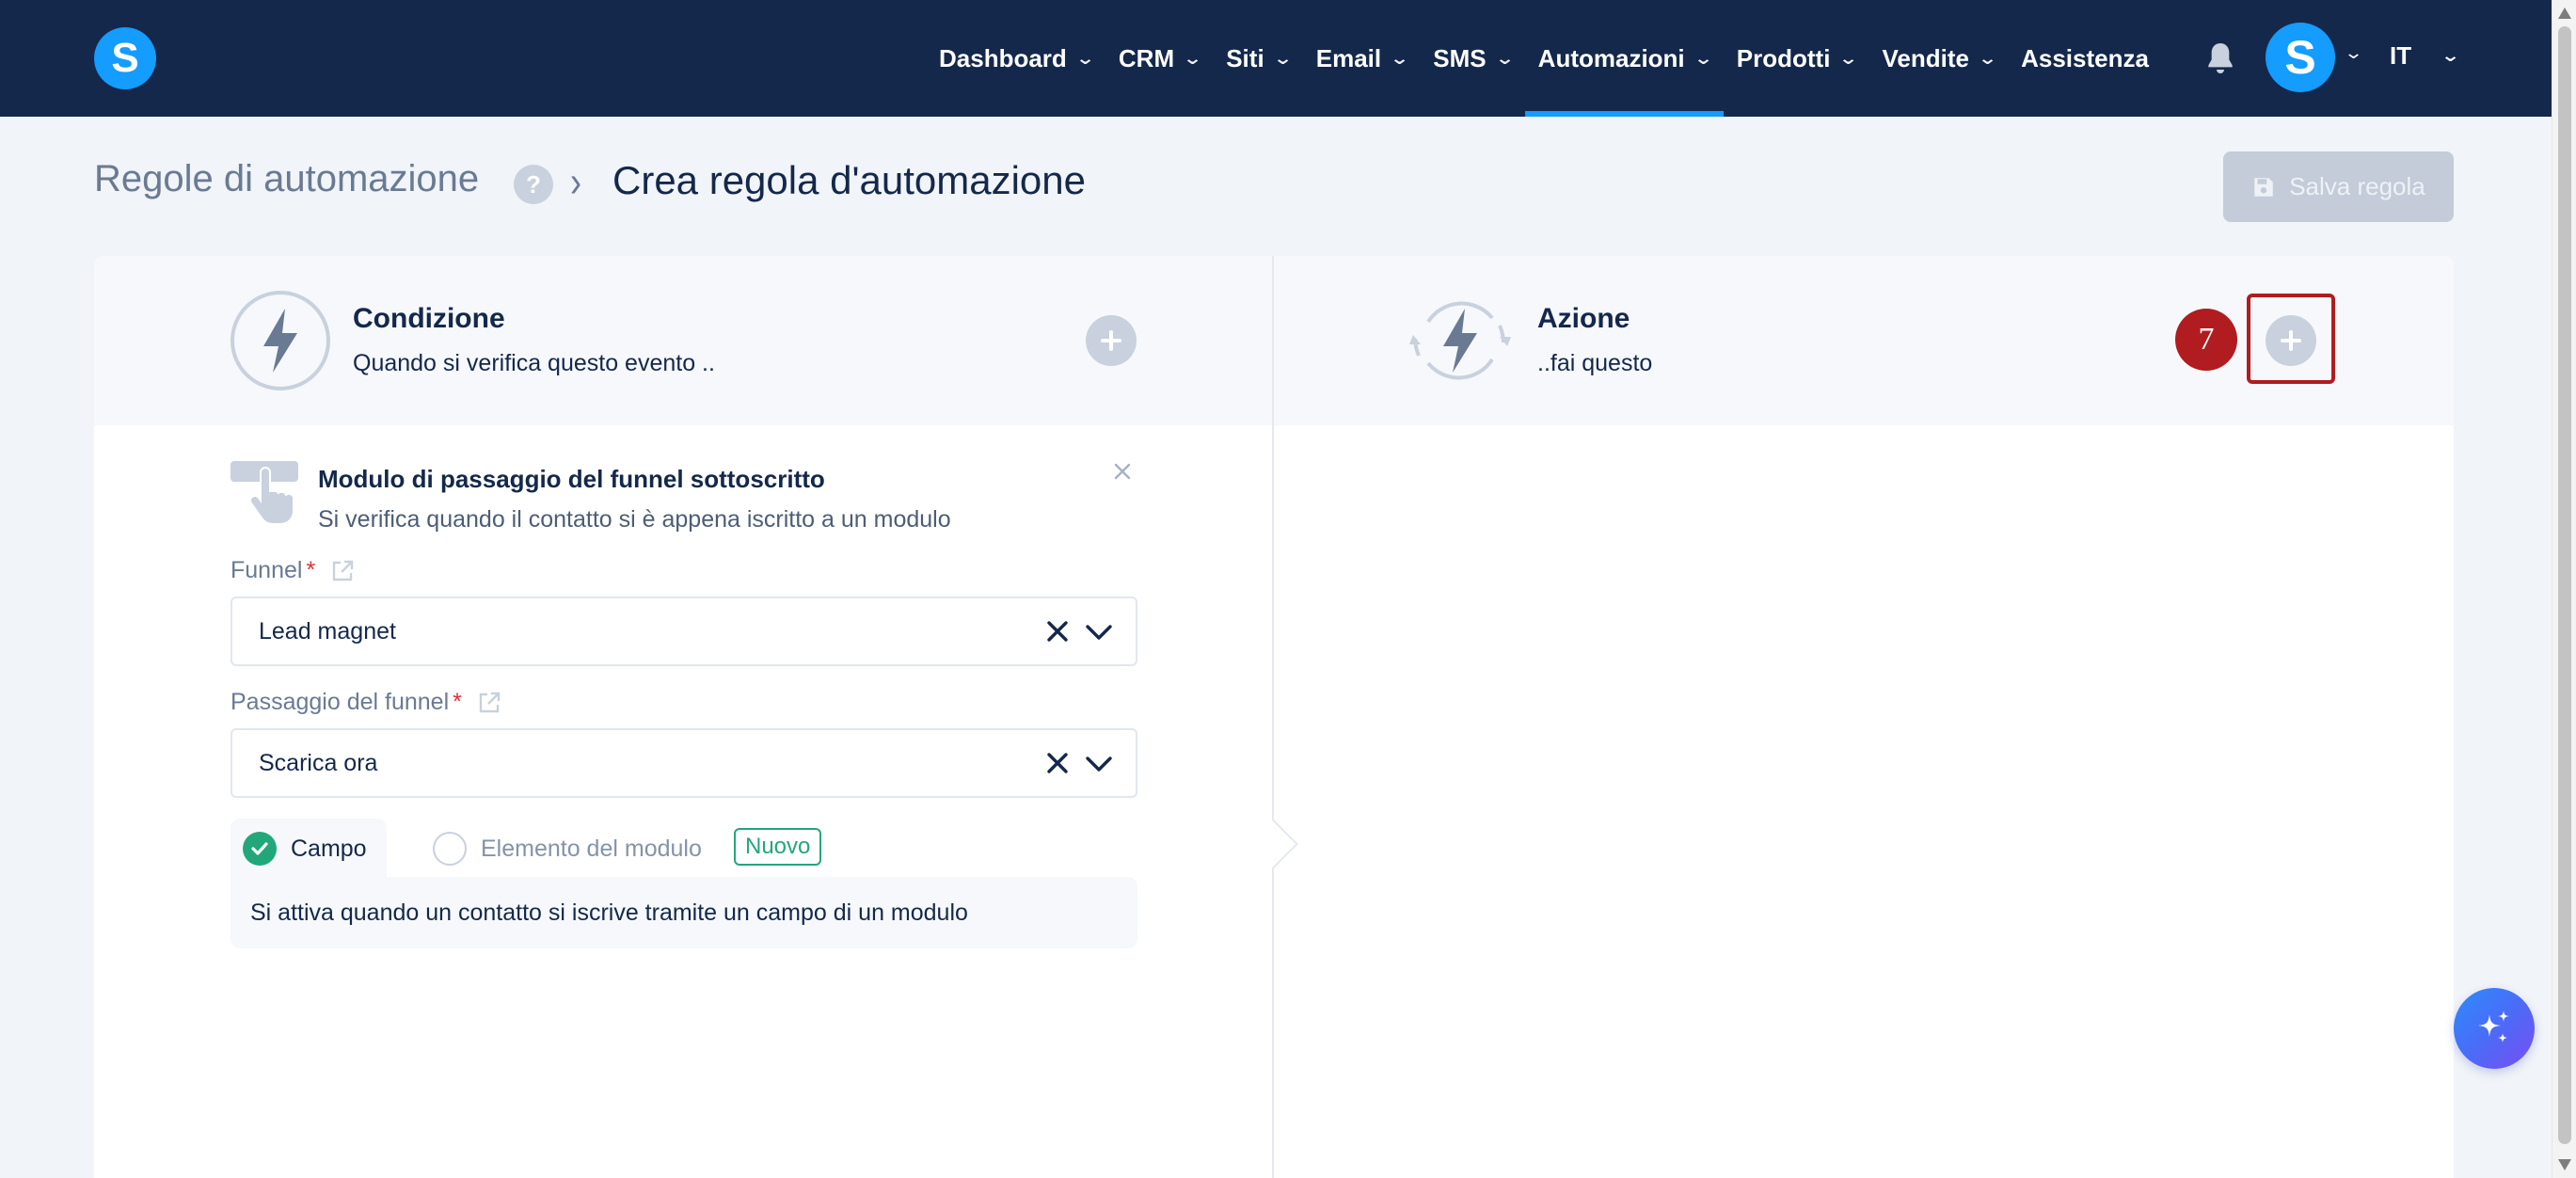  Describe the element at coordinates (264, 493) in the screenshot. I see `hand-click-icon` at that location.